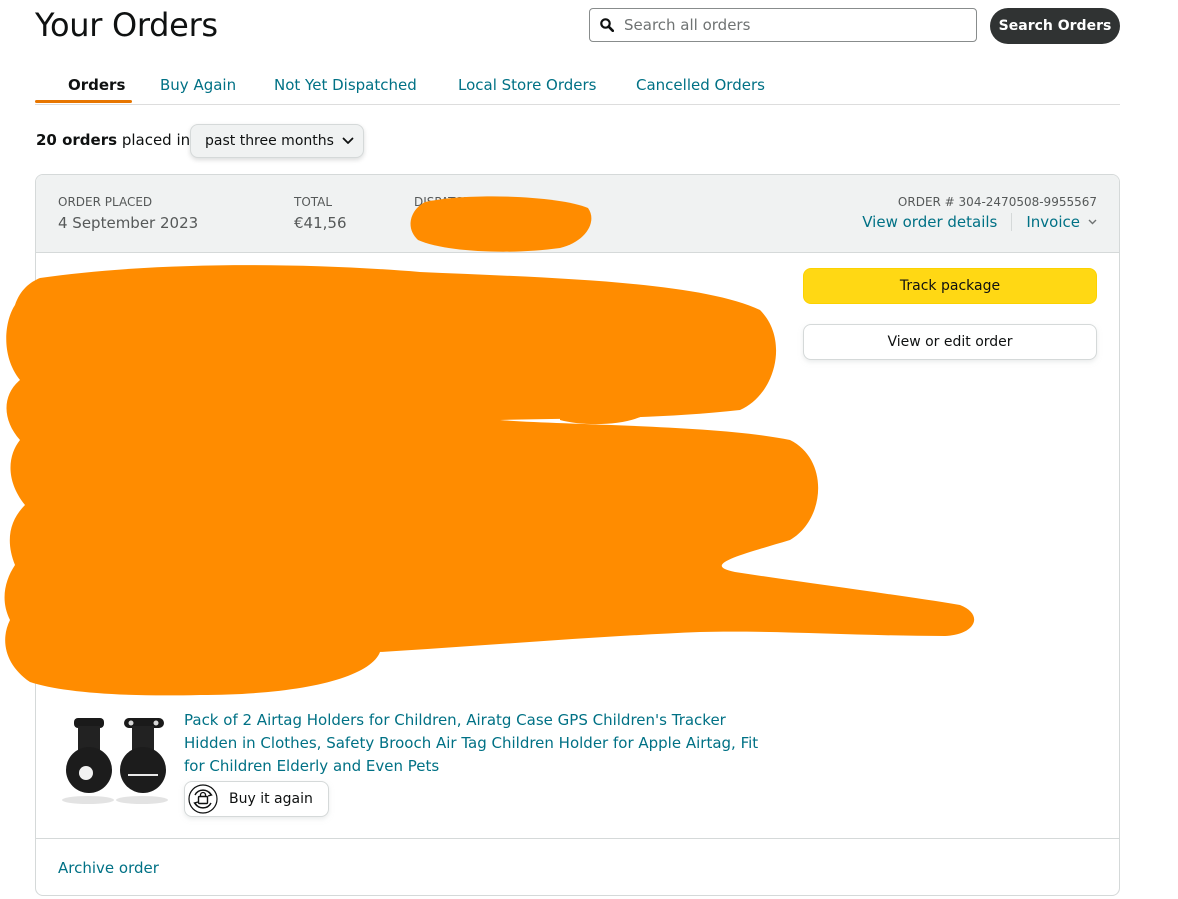 The image size is (1178, 899). Describe the element at coordinates (345, 85) in the screenshot. I see `tab-not-yet-dispatched: Not Yet Dispatched` at that location.